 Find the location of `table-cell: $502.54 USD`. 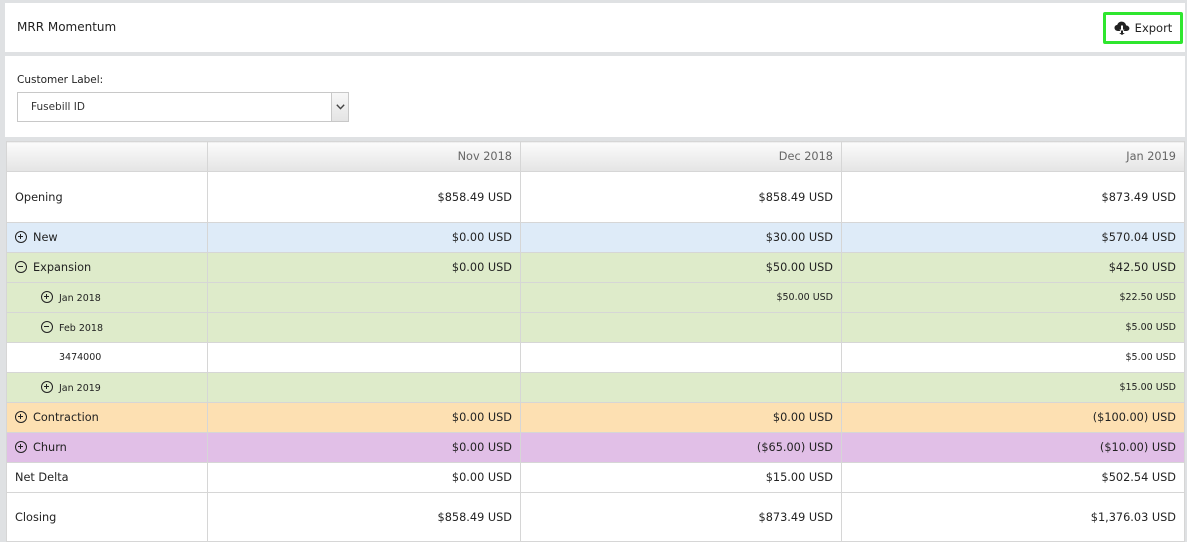

table-cell: $502.54 USD is located at coordinates (1013, 477).